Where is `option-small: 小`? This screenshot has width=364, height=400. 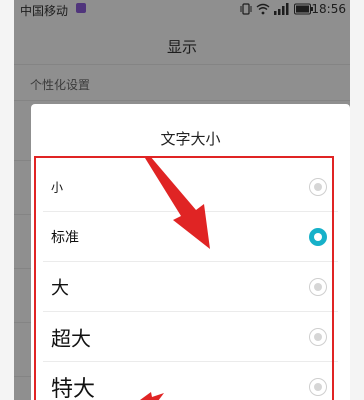
option-small: 小 is located at coordinates (190, 187).